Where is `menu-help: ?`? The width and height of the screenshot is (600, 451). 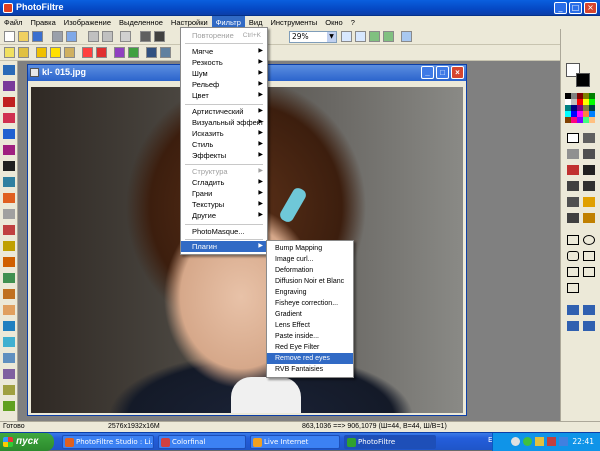
menu-help: ? is located at coordinates (353, 22).